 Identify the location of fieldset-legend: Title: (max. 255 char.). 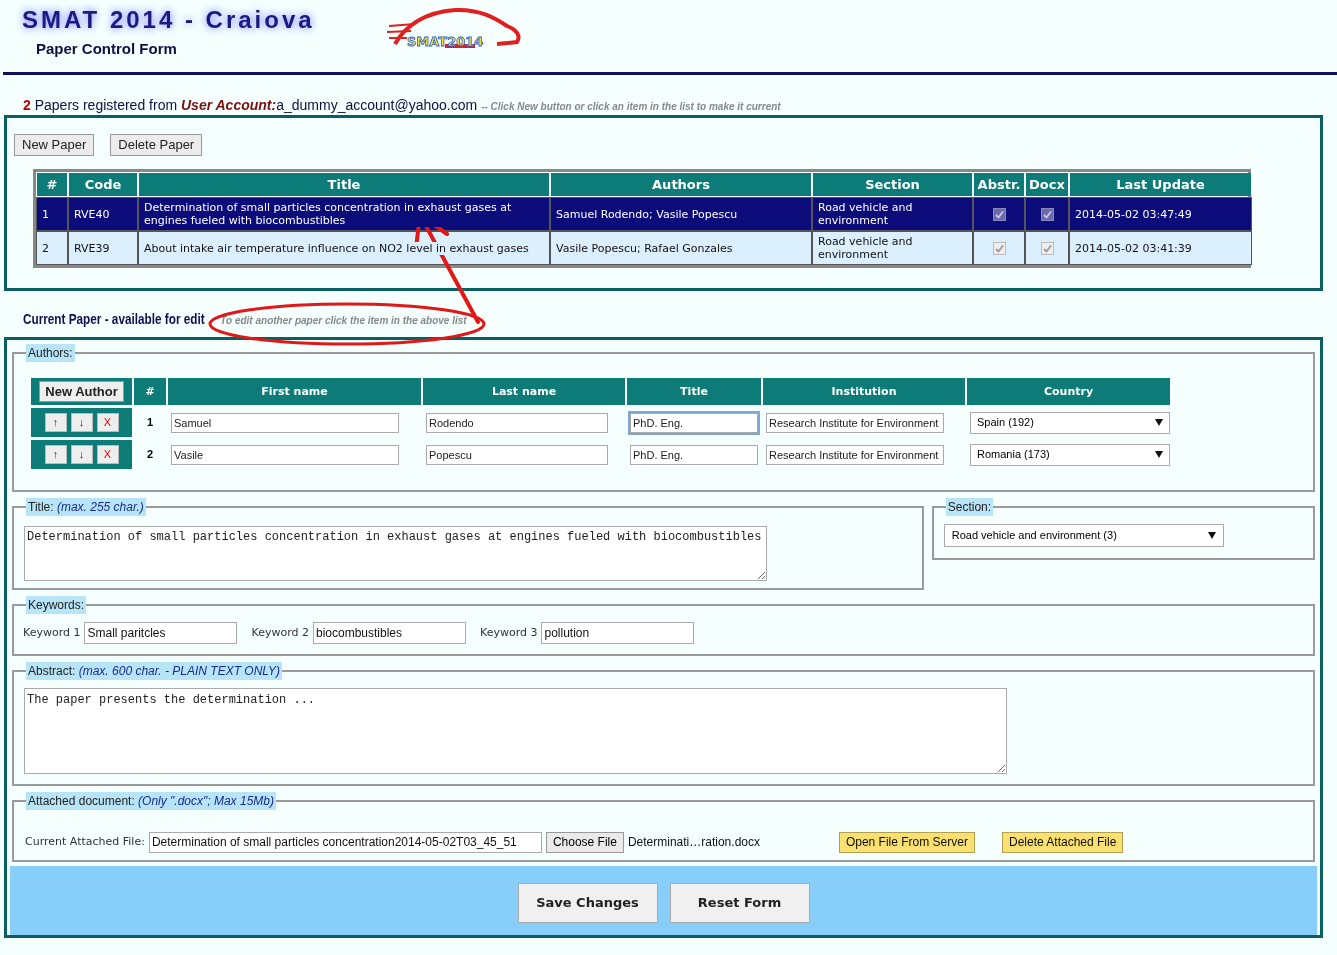
(86, 507).